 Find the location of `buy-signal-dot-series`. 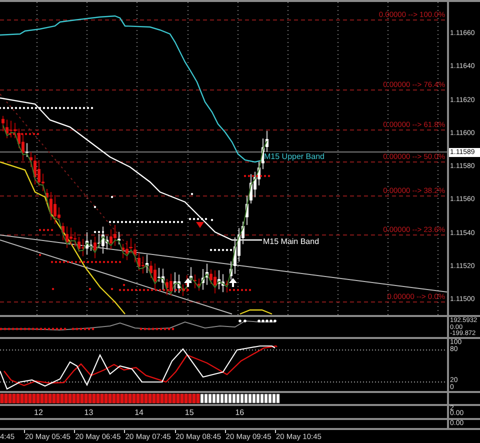

buy-signal-dot-series is located at coordinates (257, 321).